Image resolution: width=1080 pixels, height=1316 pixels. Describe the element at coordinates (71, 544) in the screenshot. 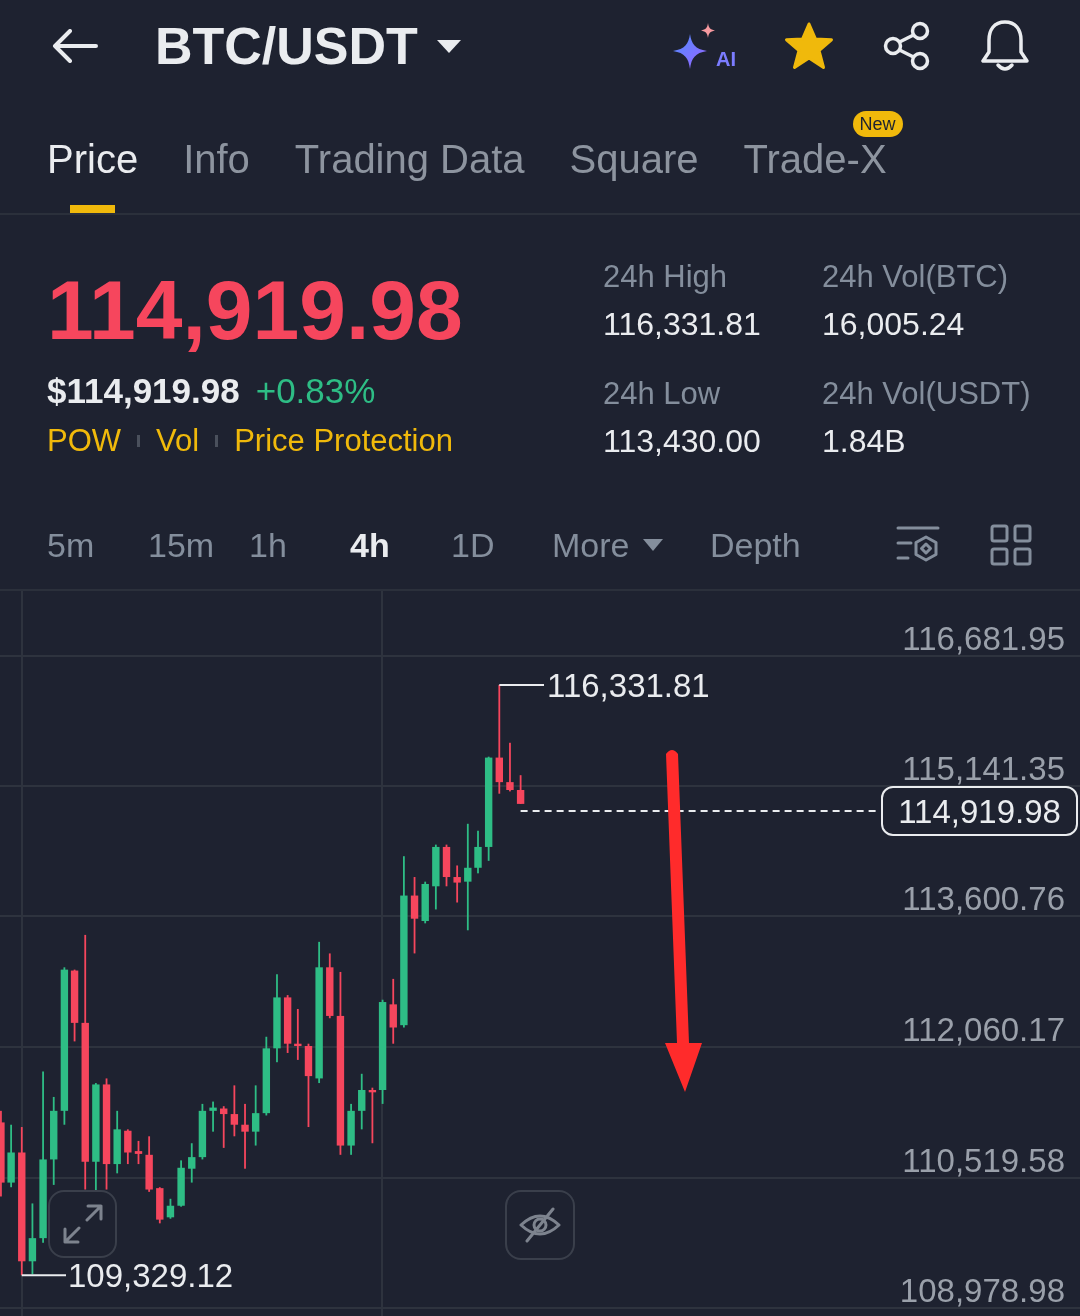

I see `interval-tab: 5m` at that location.